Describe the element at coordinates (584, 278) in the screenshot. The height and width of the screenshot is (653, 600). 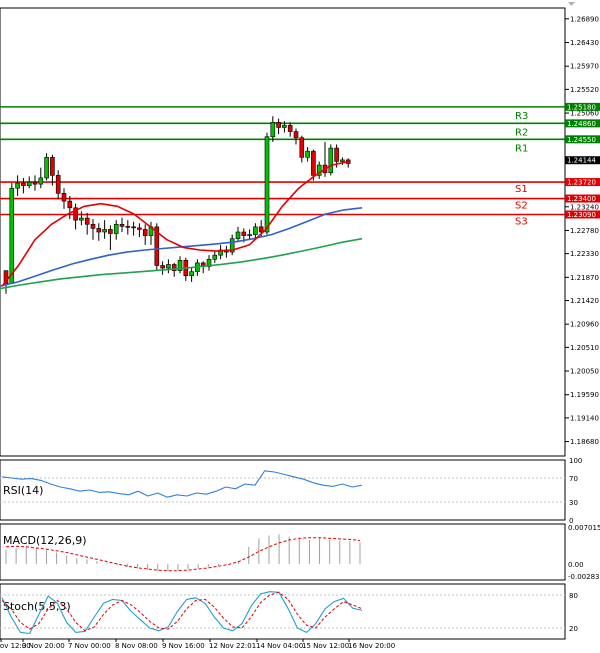
I see `price-tick-label: 1.21870` at that location.